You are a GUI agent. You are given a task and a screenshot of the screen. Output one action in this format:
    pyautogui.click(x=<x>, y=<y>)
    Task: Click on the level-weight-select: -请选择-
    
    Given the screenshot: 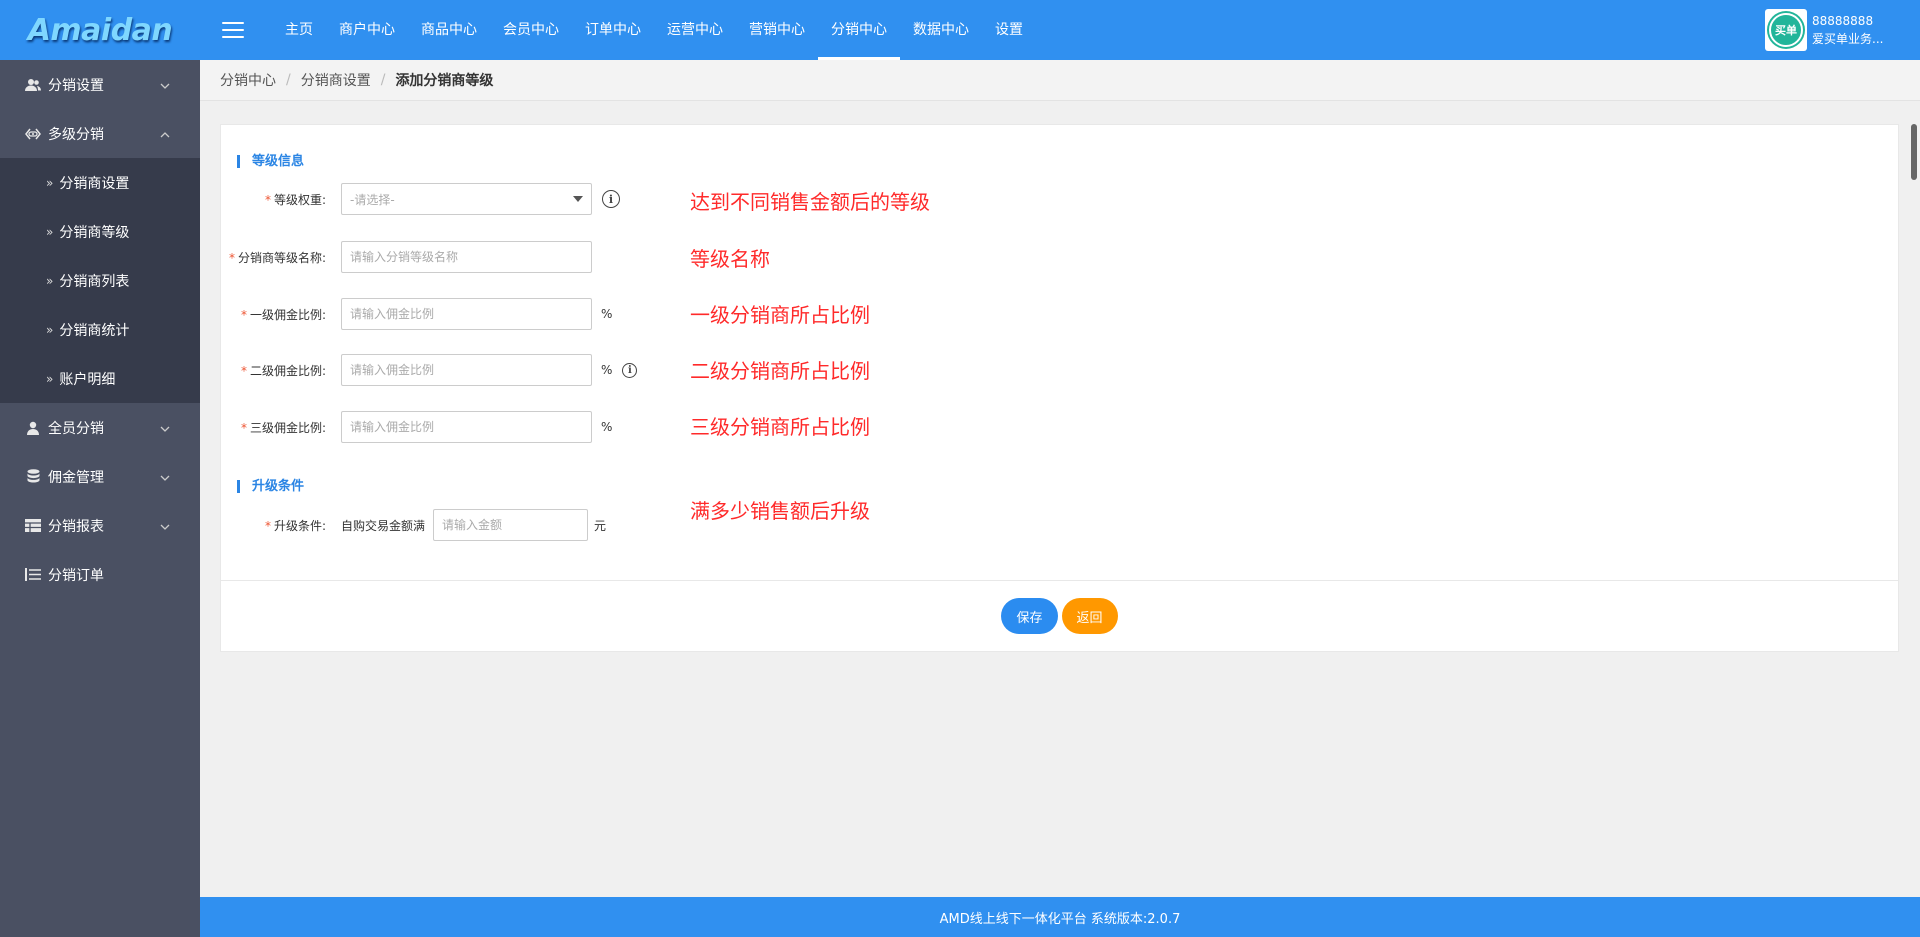 What is the action you would take?
    pyautogui.click(x=466, y=199)
    